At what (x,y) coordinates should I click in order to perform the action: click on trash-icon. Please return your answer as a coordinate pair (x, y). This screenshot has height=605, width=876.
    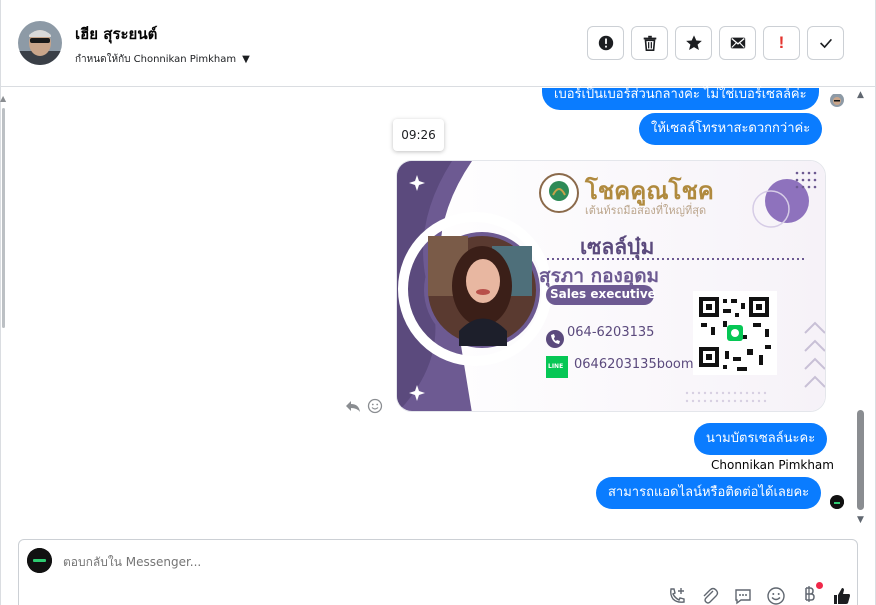
    Looking at the image, I should click on (649, 43).